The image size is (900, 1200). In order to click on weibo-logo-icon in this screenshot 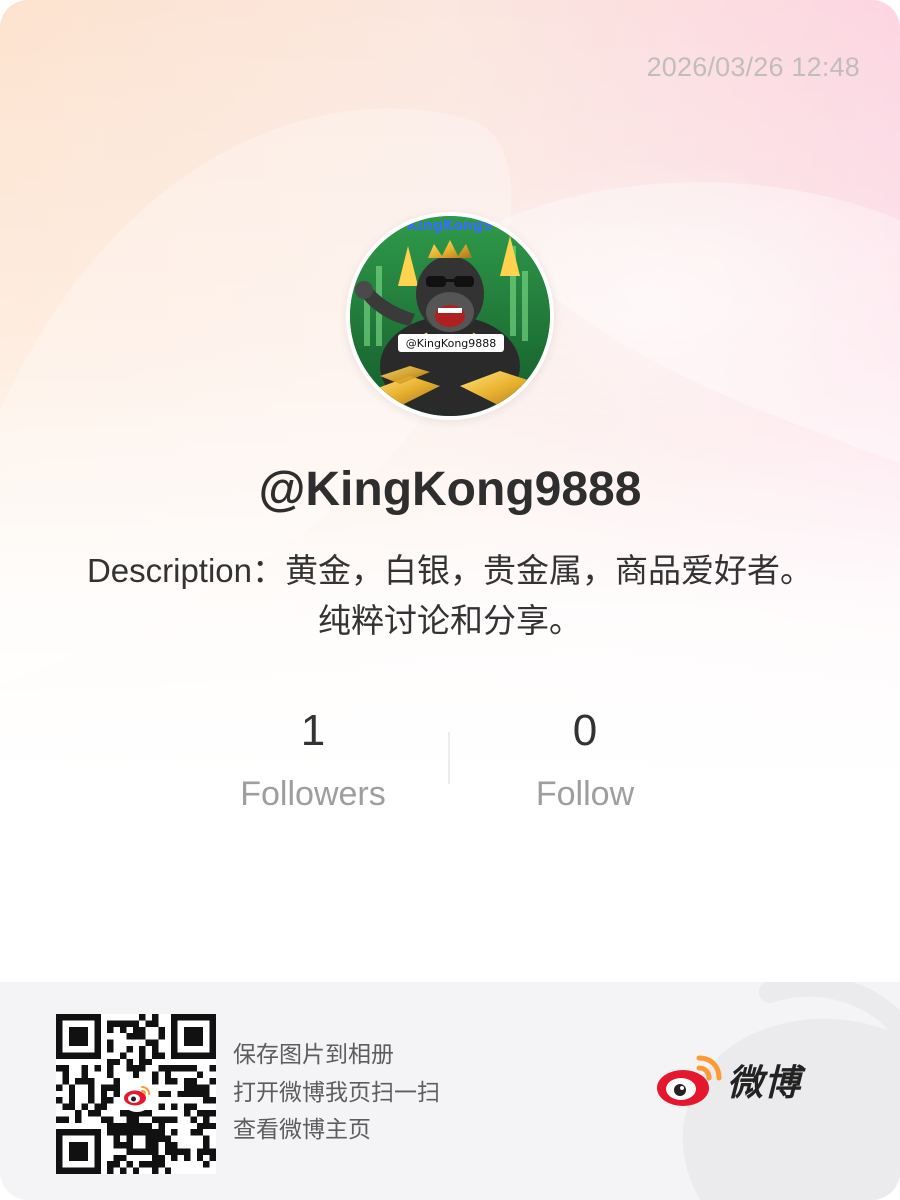, I will do `click(689, 1080)`.